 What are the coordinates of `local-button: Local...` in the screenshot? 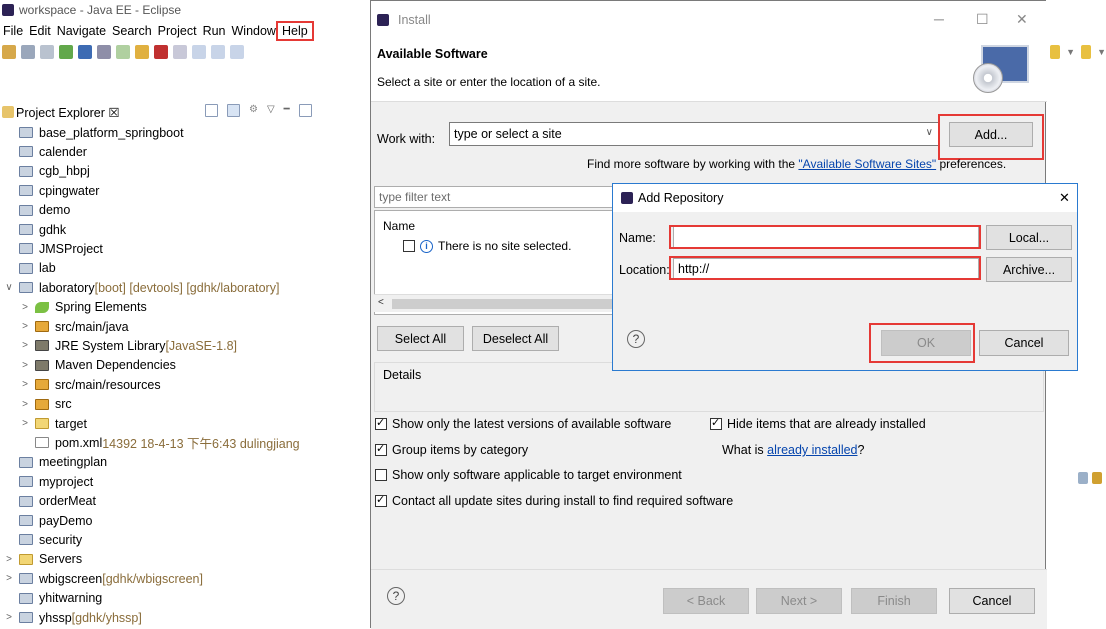 It's located at (1029, 237).